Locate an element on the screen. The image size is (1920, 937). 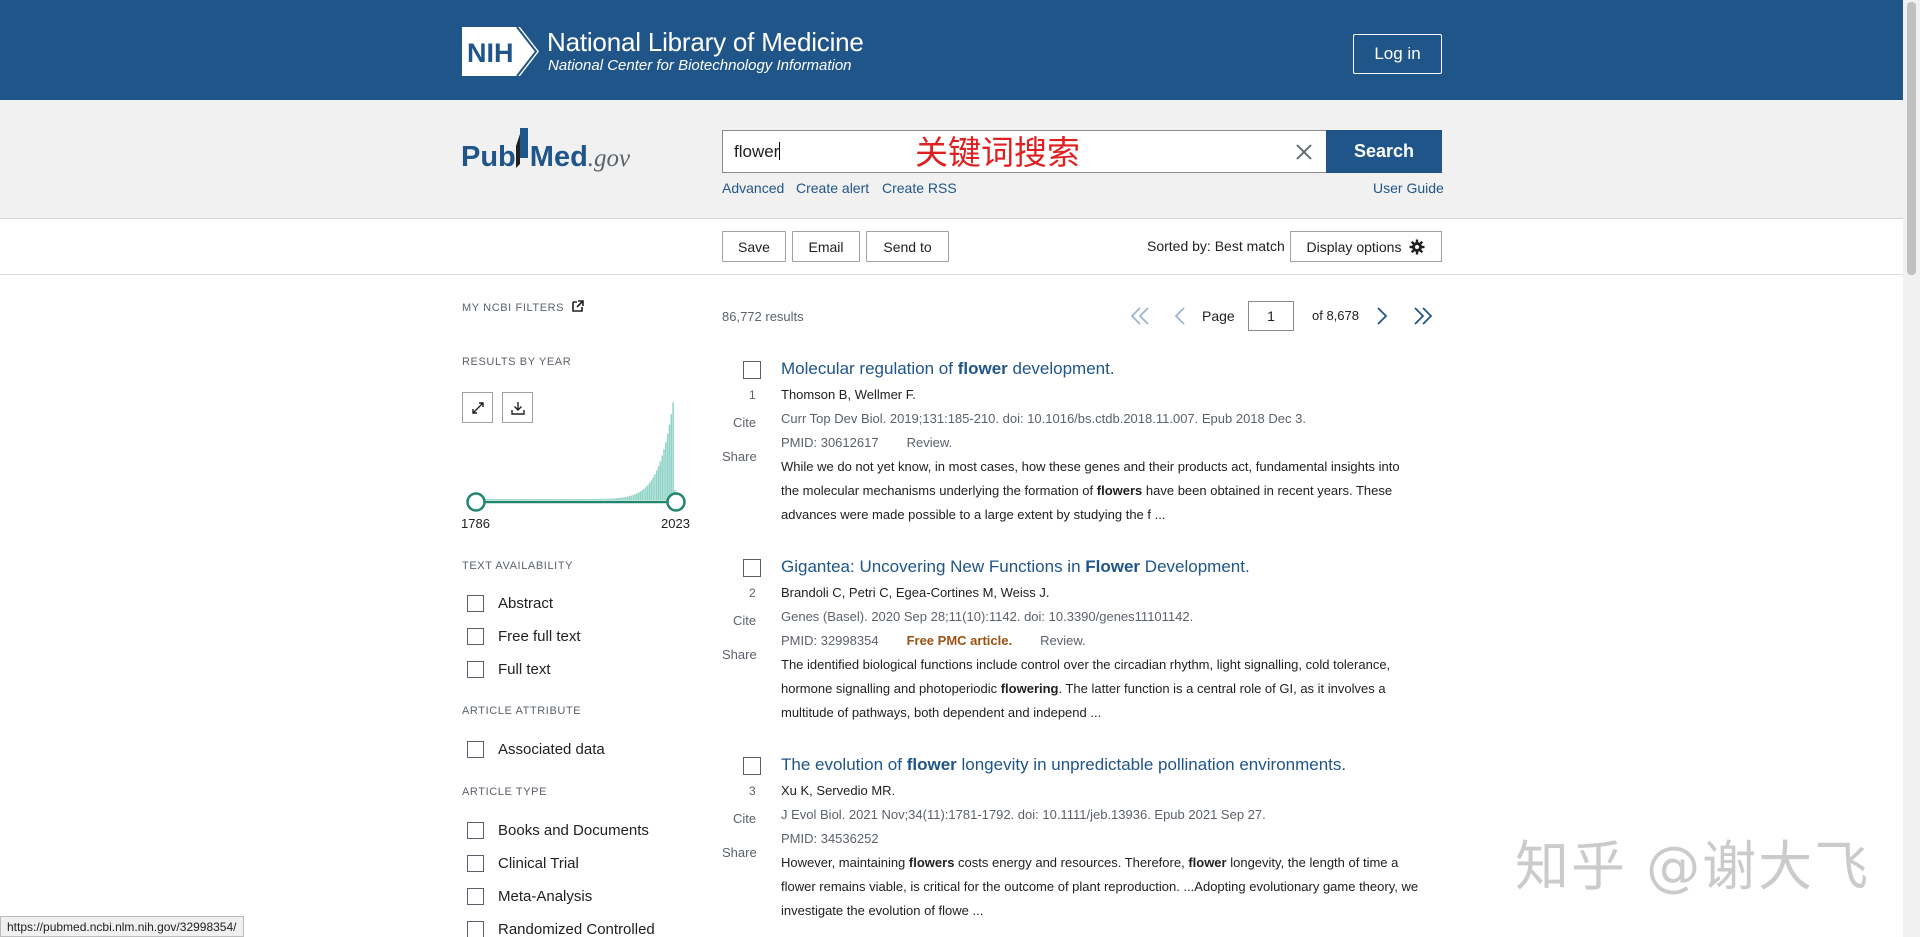
year-histogram is located at coordinates (577, 450).